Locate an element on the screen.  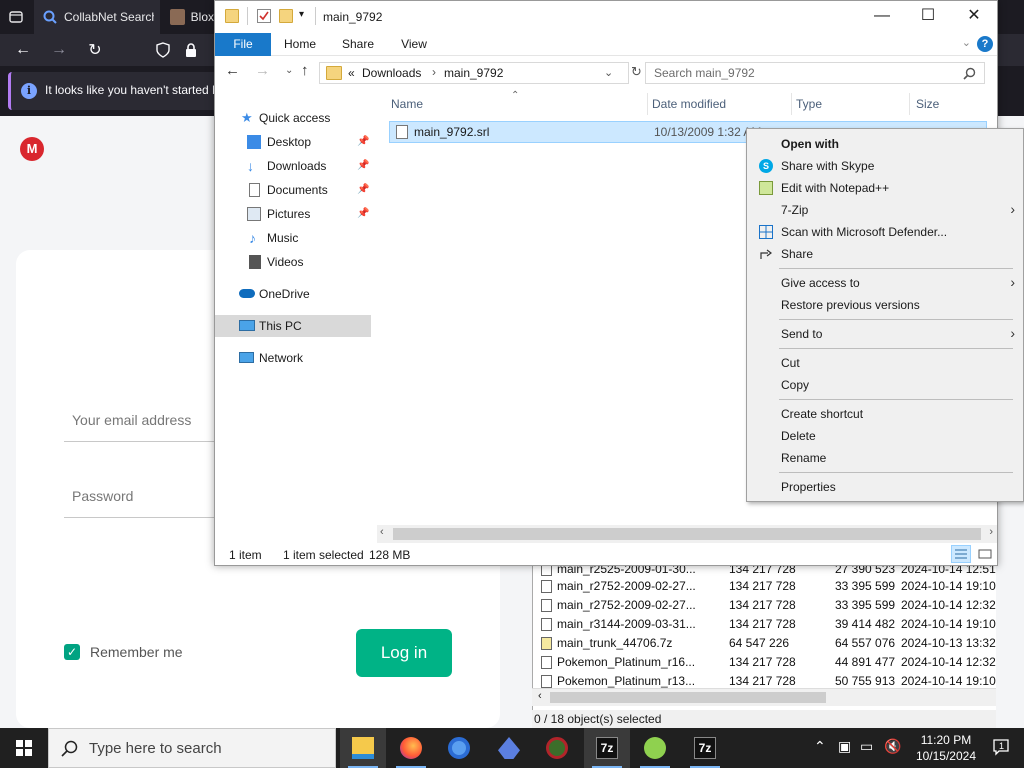
browser-tab-collabnet: CollabNet Search is located at coordinates (97, 17).